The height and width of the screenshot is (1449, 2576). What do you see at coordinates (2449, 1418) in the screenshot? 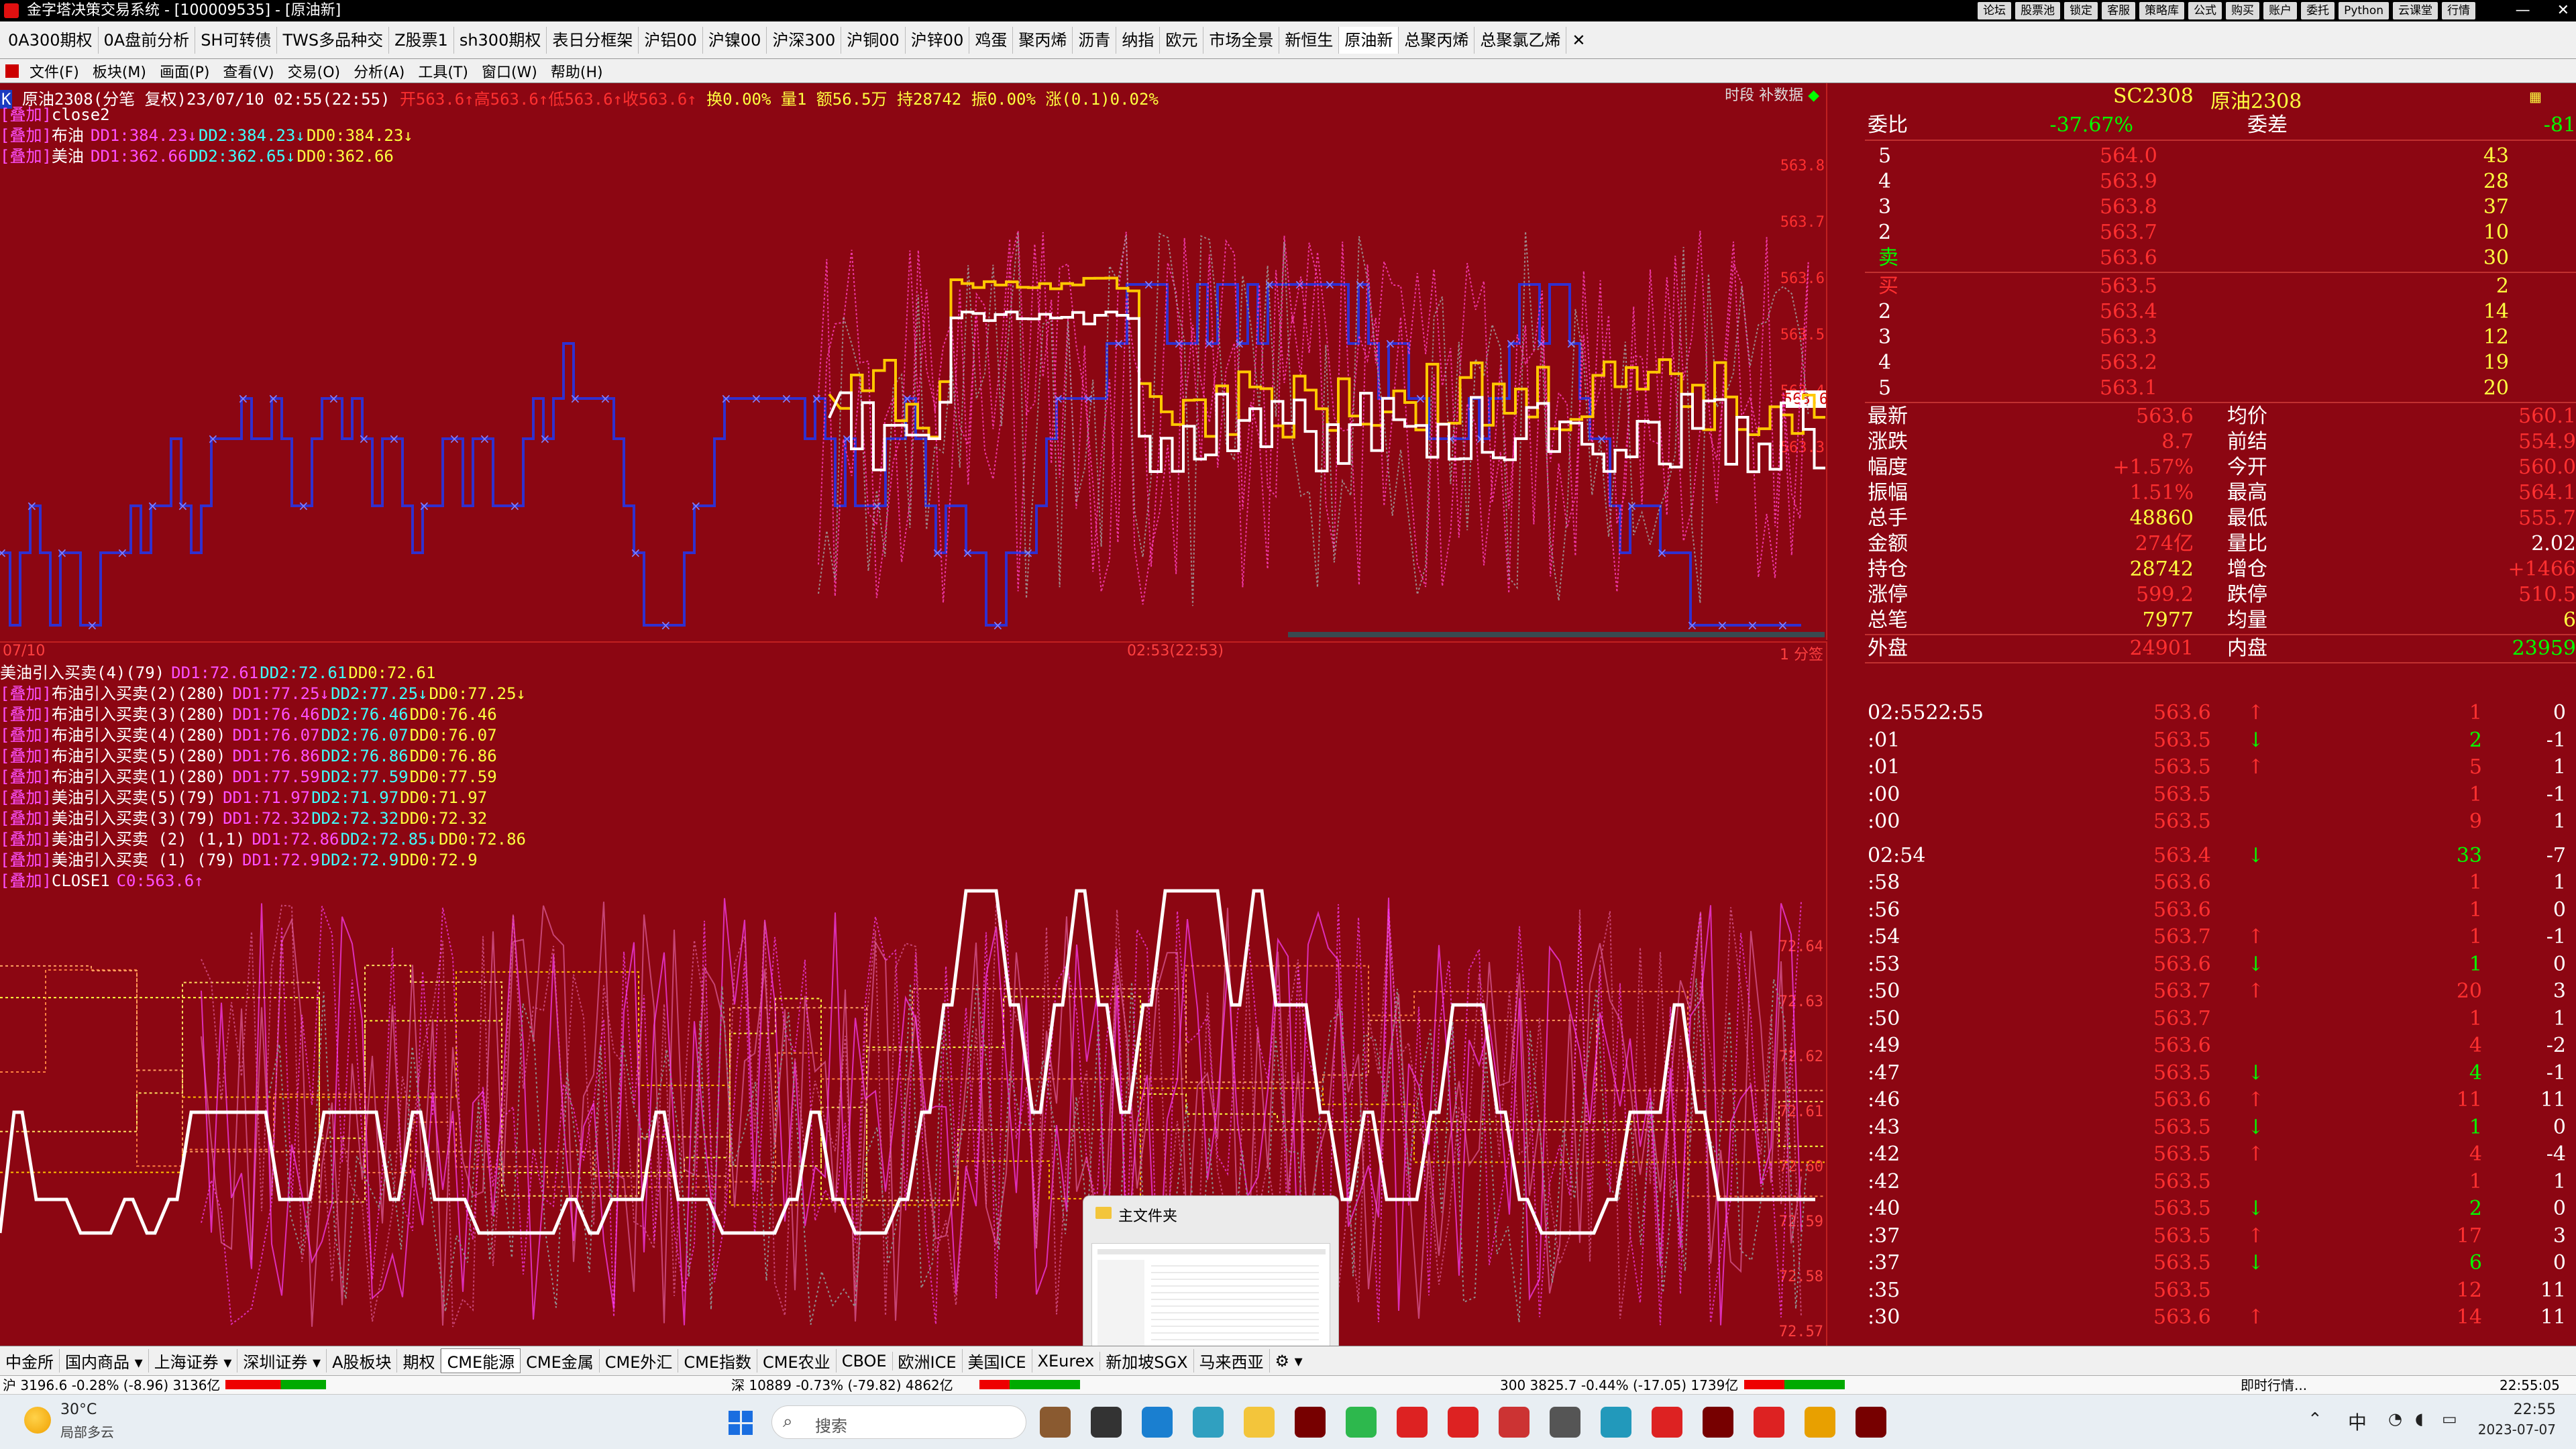
I see `battery-icon: ▭` at bounding box center [2449, 1418].